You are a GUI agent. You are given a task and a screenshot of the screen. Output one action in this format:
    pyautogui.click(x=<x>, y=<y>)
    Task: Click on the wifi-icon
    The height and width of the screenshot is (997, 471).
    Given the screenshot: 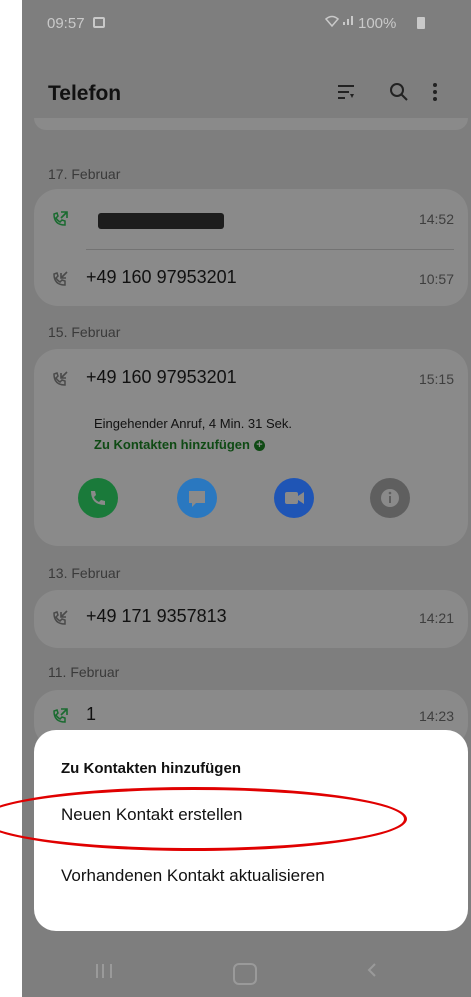 What is the action you would take?
    pyautogui.click(x=332, y=22)
    